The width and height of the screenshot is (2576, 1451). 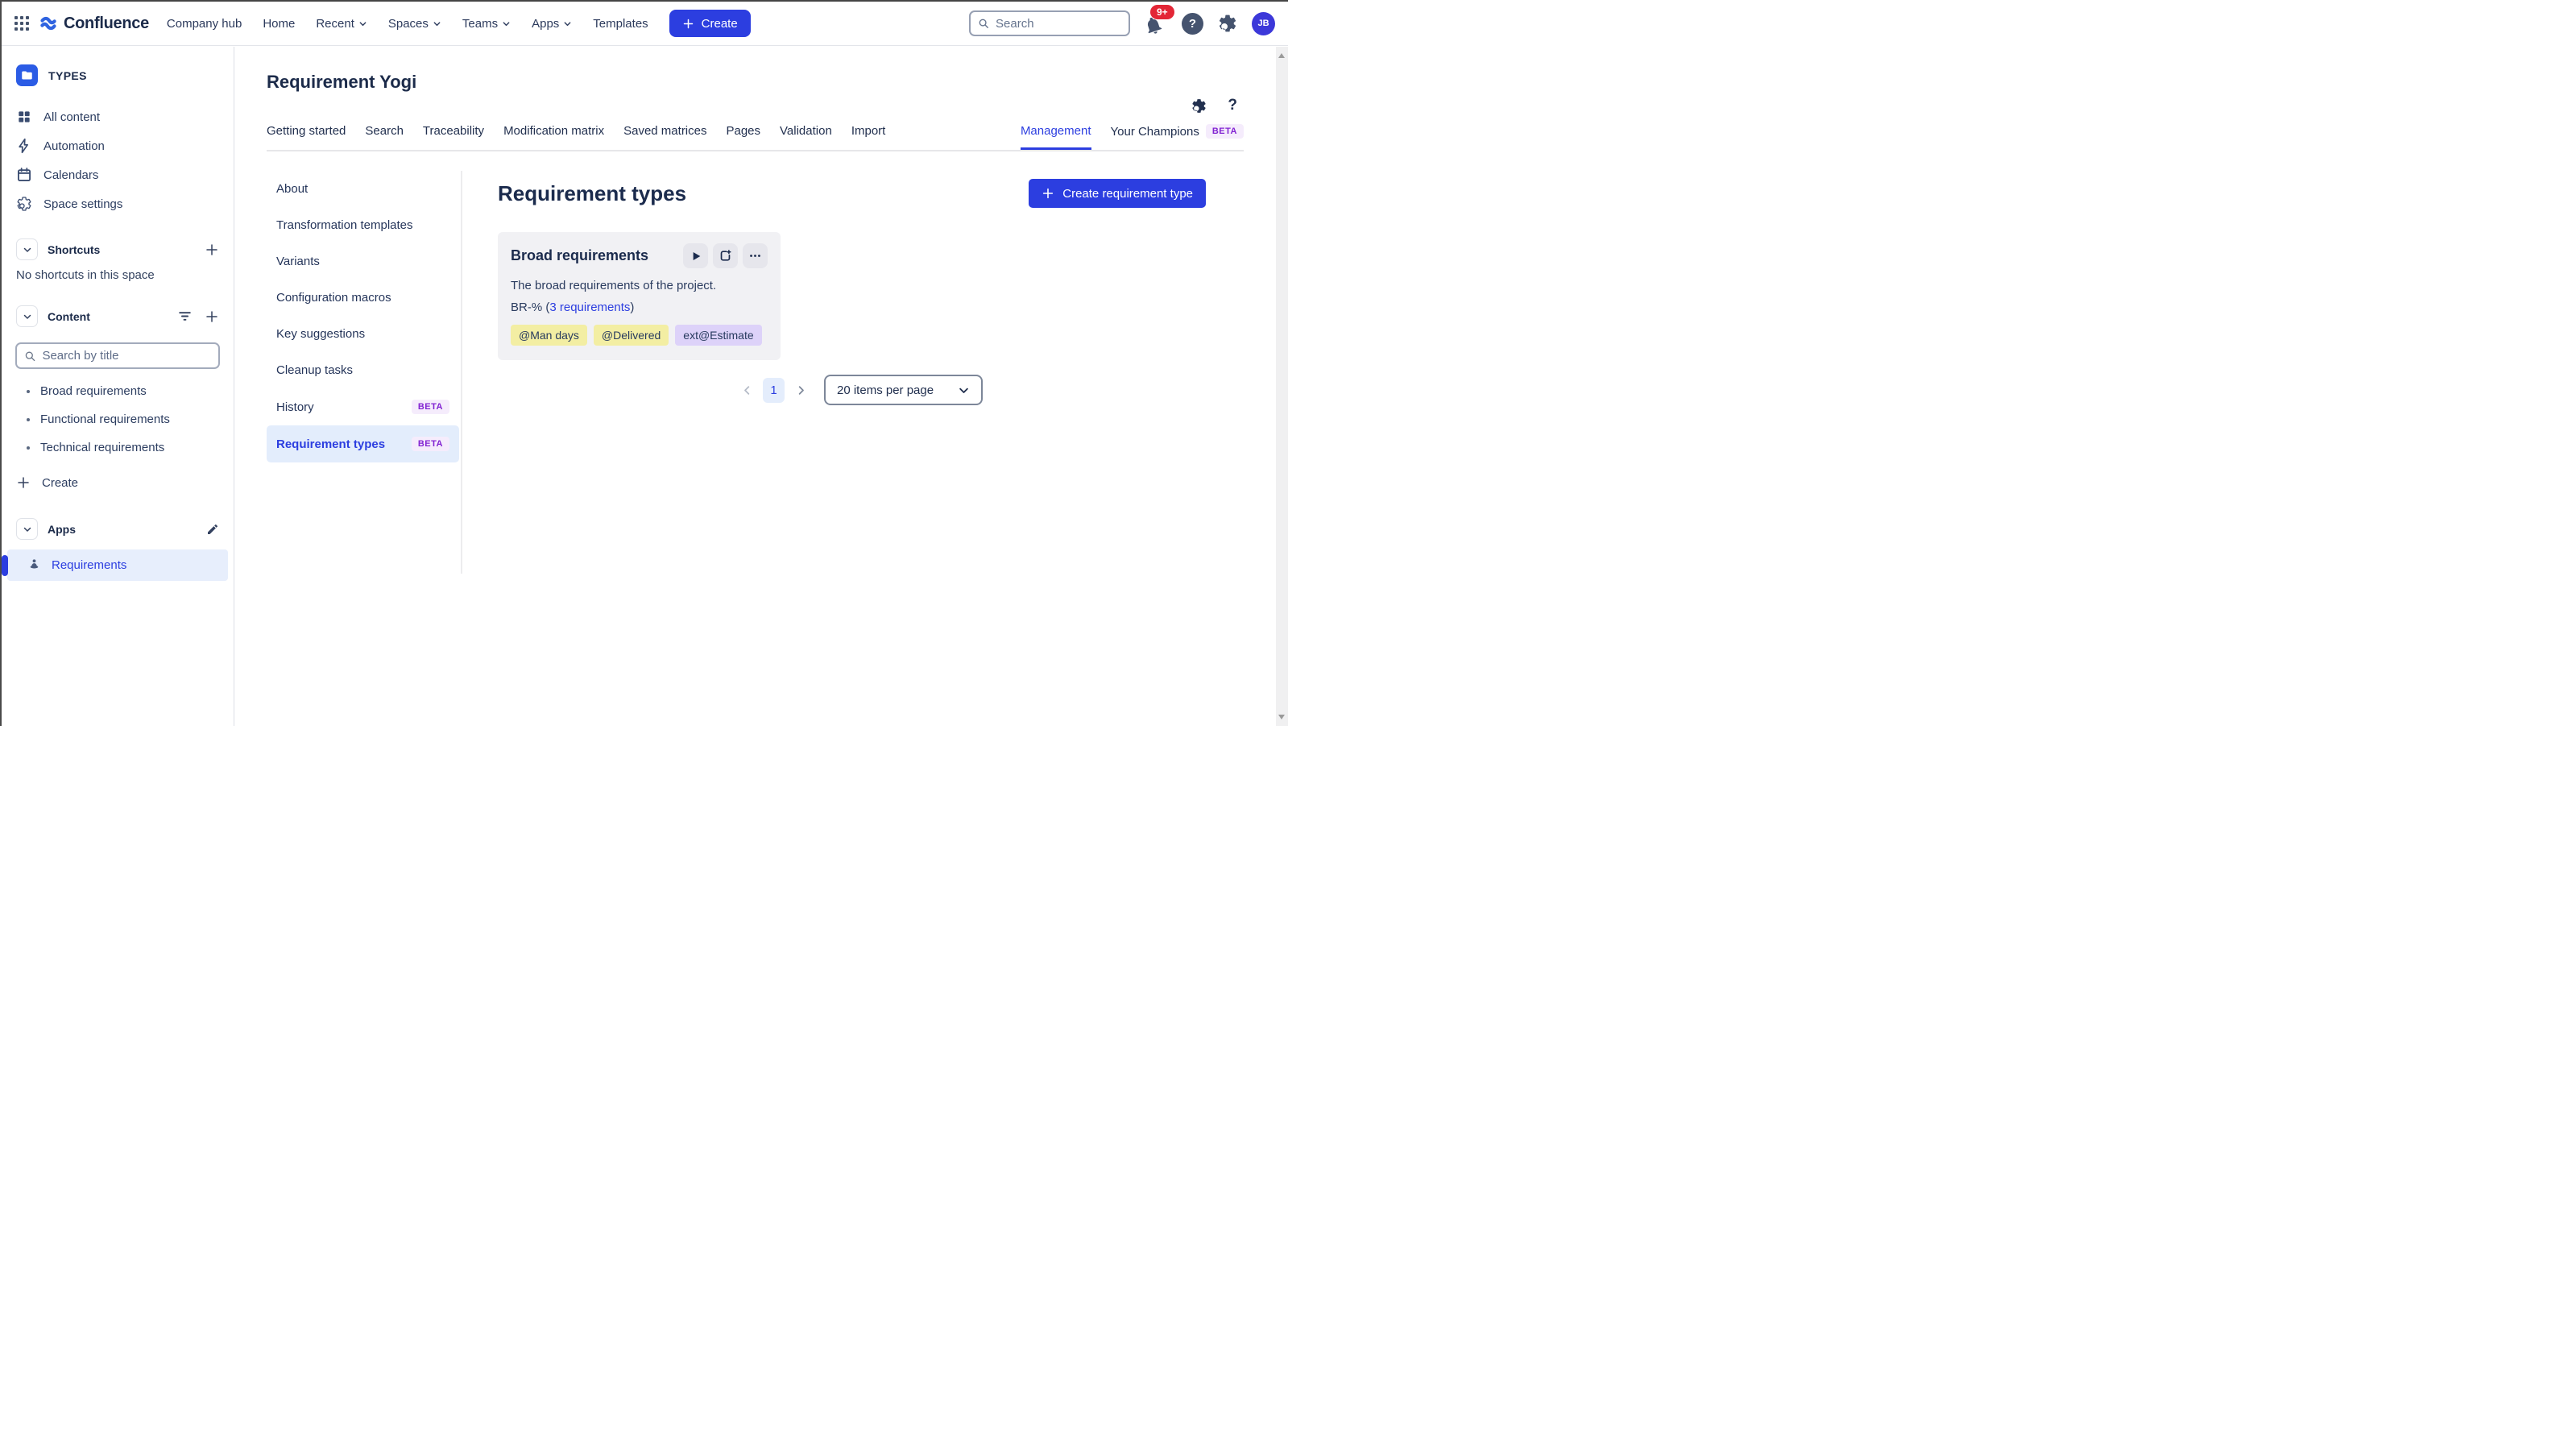 I want to click on current-page: 1, so click(x=774, y=390).